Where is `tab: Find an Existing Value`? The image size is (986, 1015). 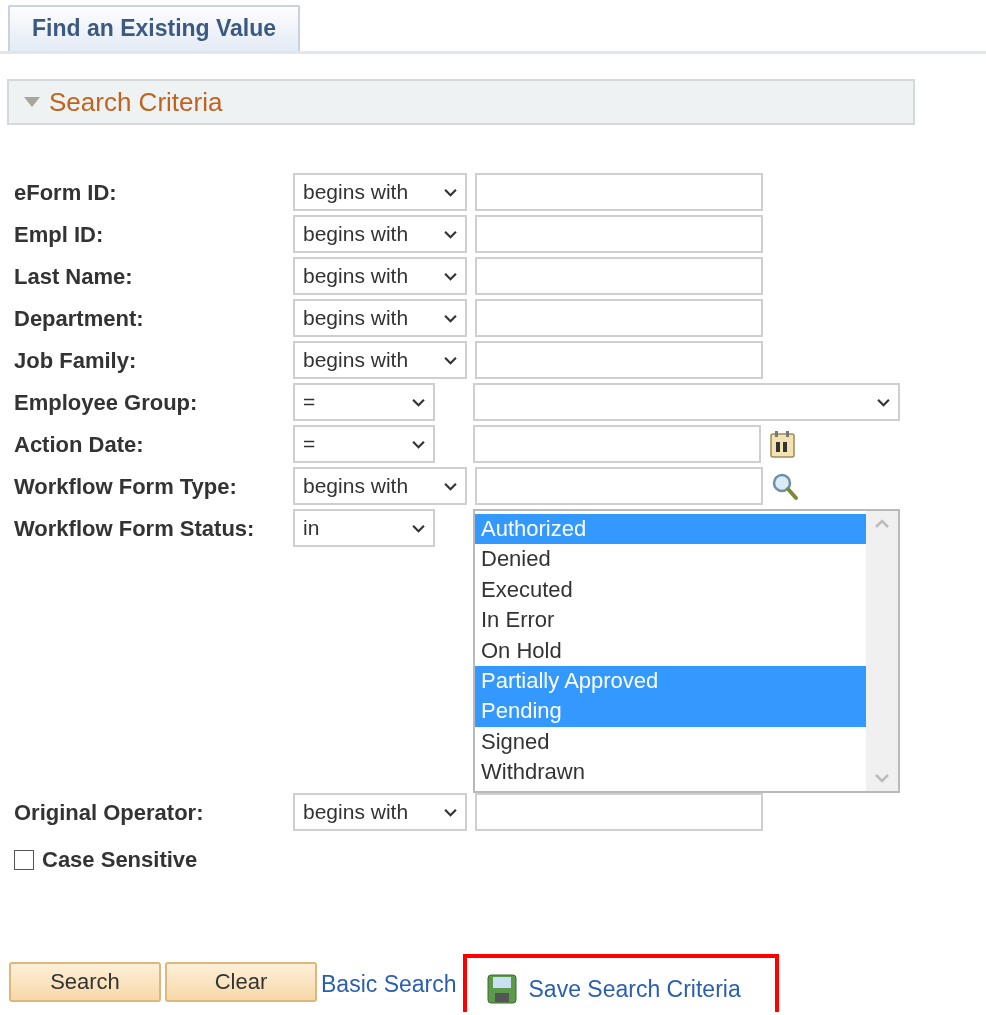 tab: Find an Existing Value is located at coordinates (154, 28).